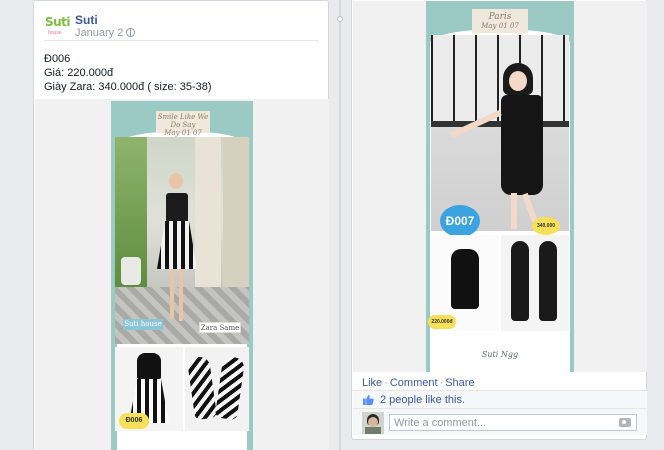  What do you see at coordinates (625, 422) in the screenshot?
I see `camera-icon` at bounding box center [625, 422].